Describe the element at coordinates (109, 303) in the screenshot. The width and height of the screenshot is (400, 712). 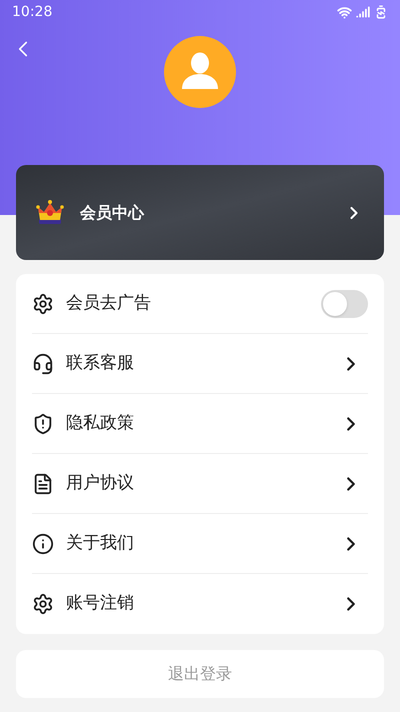
I see `setting-label: 会员去广告` at that location.